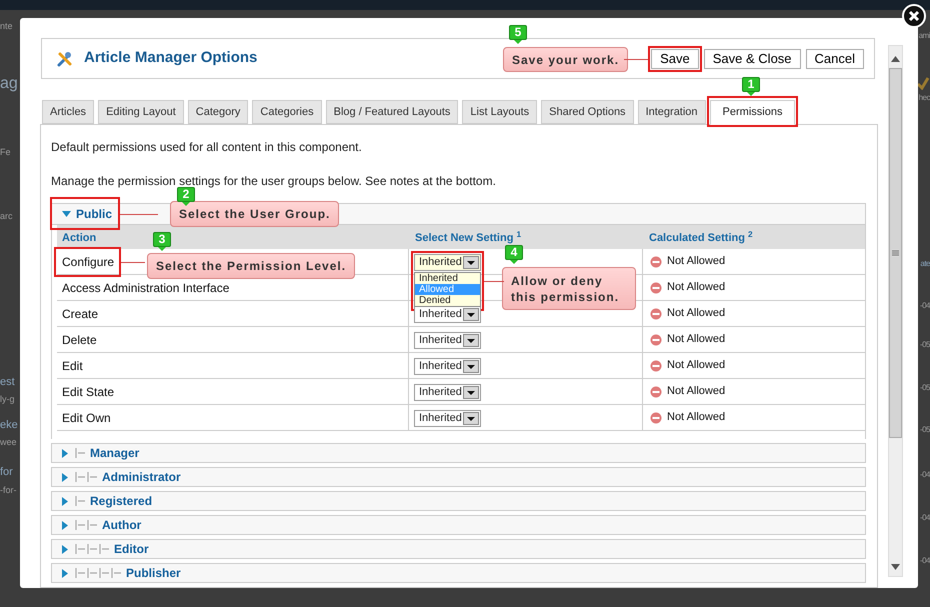 The width and height of the screenshot is (930, 607). What do you see at coordinates (5, 152) in the screenshot?
I see `background-text: Fe` at bounding box center [5, 152].